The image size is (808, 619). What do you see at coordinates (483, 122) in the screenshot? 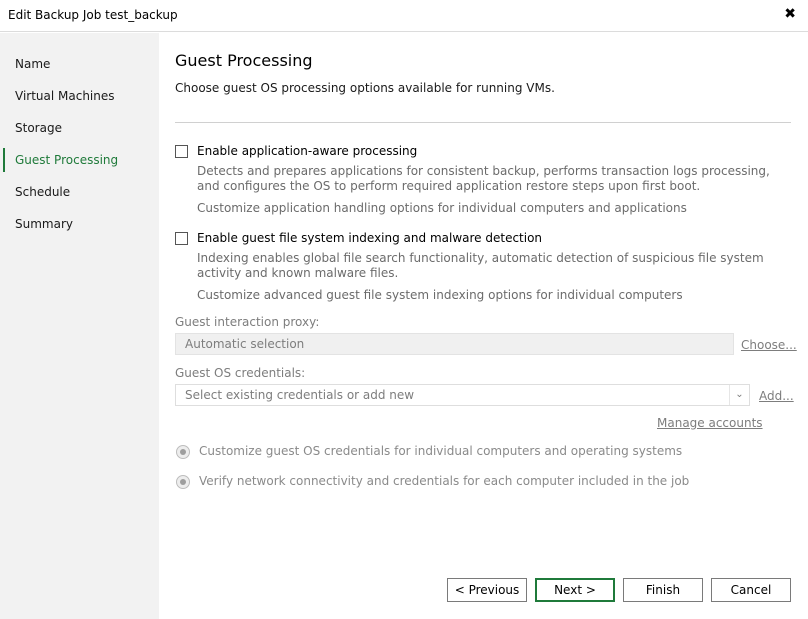
I see `divider` at bounding box center [483, 122].